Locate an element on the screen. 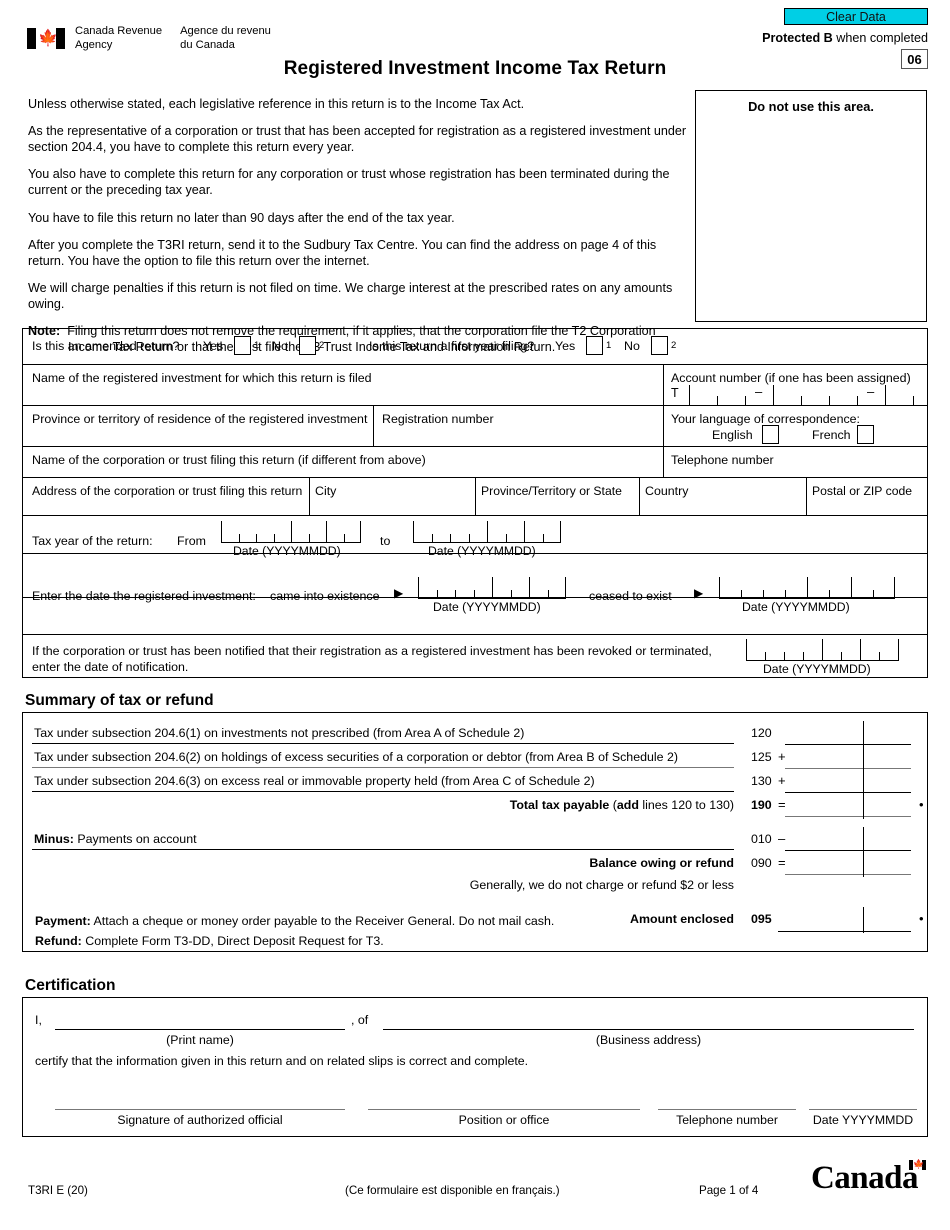  cert-telephone-input is located at coordinates (727, 1109).